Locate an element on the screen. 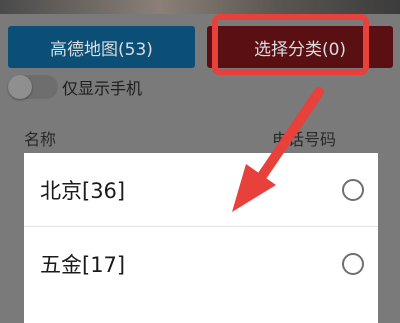  mobile-only-toggle-row: 仅显示手机 is located at coordinates (75, 87).